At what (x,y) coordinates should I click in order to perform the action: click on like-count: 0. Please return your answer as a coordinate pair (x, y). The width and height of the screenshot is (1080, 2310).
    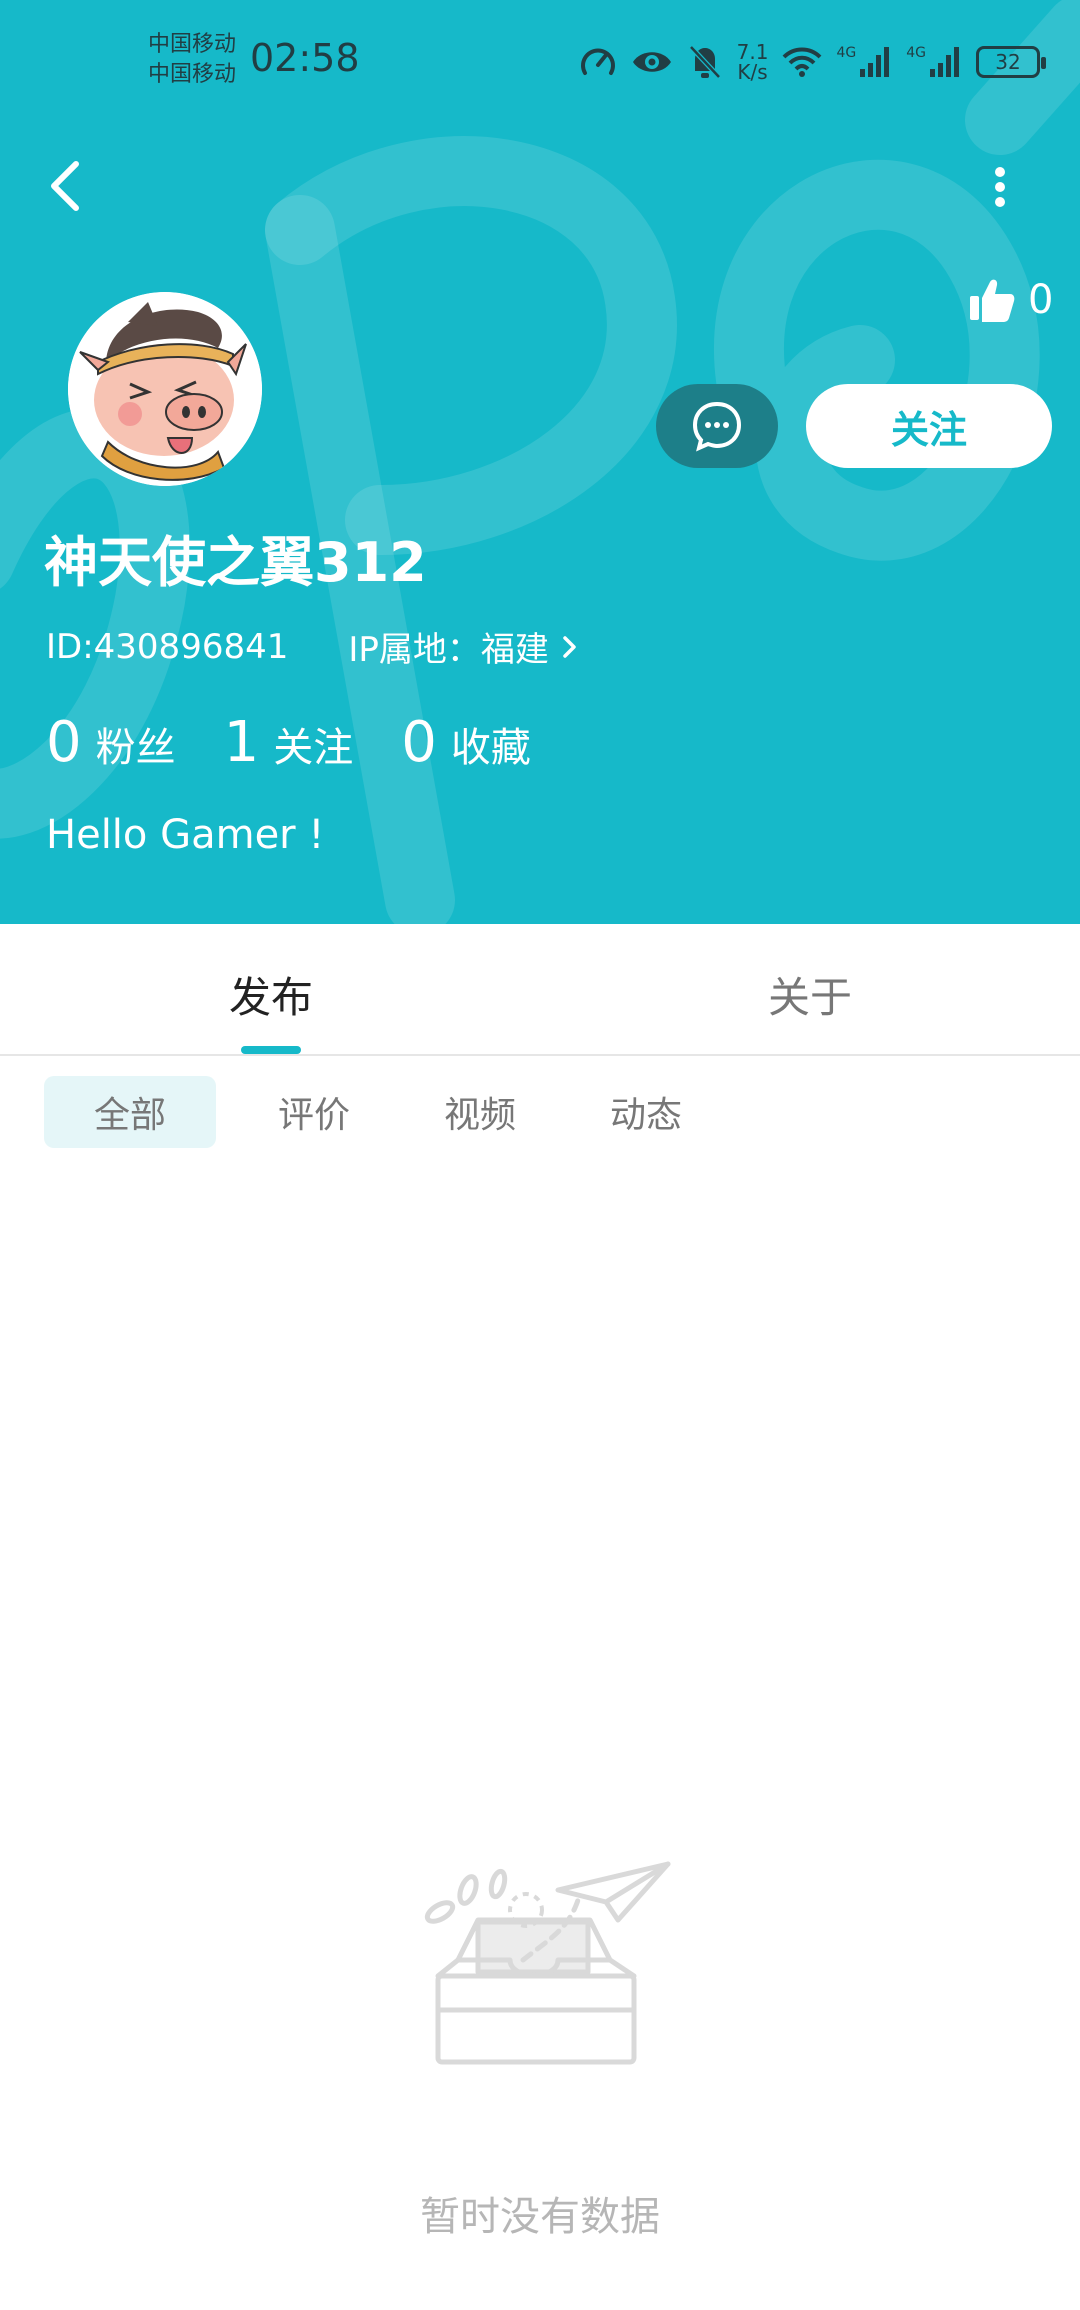
    Looking at the image, I should click on (1041, 300).